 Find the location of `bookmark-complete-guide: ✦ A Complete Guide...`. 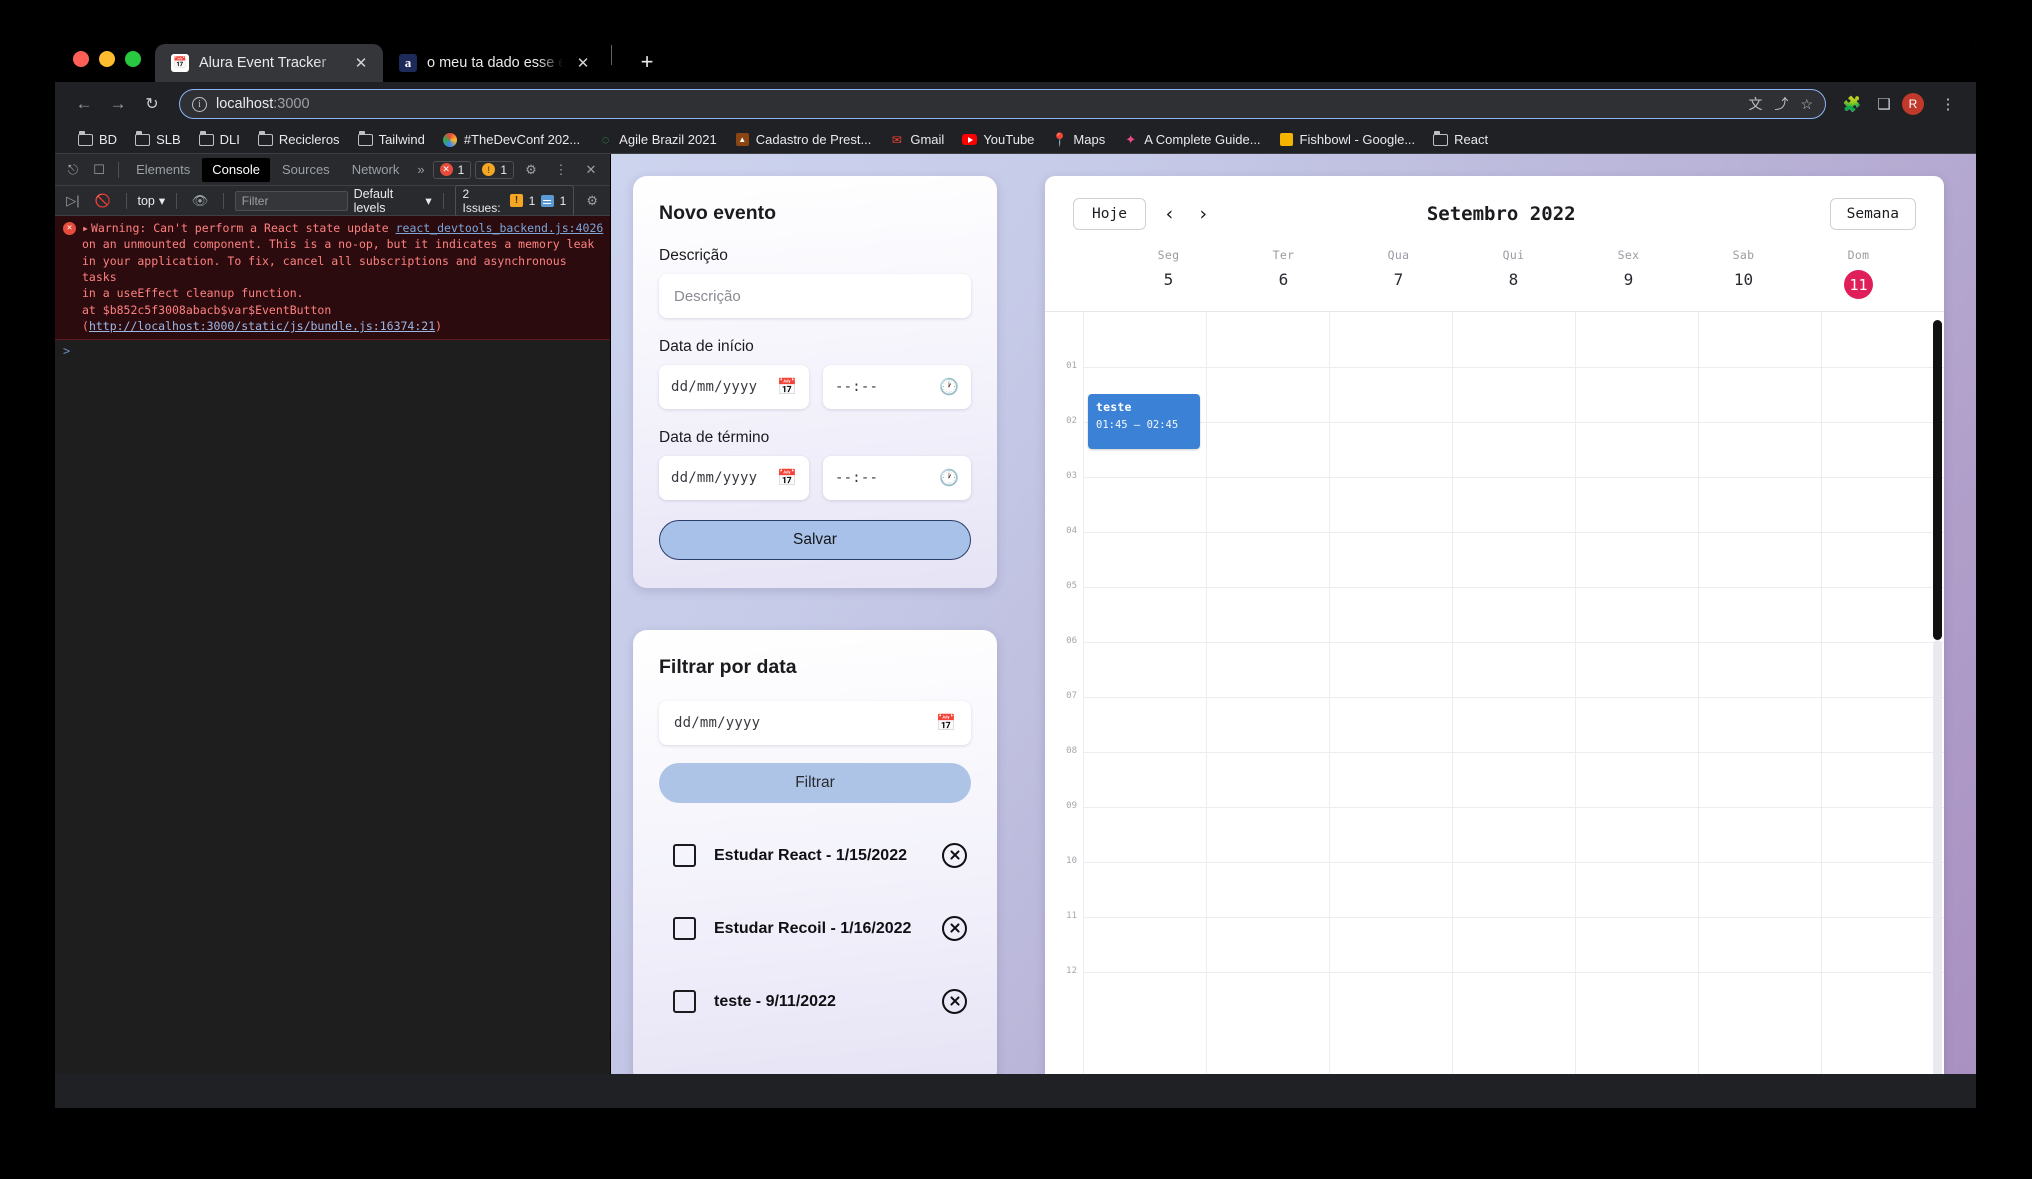

bookmark-complete-guide: ✦ A Complete Guide... is located at coordinates (1191, 139).